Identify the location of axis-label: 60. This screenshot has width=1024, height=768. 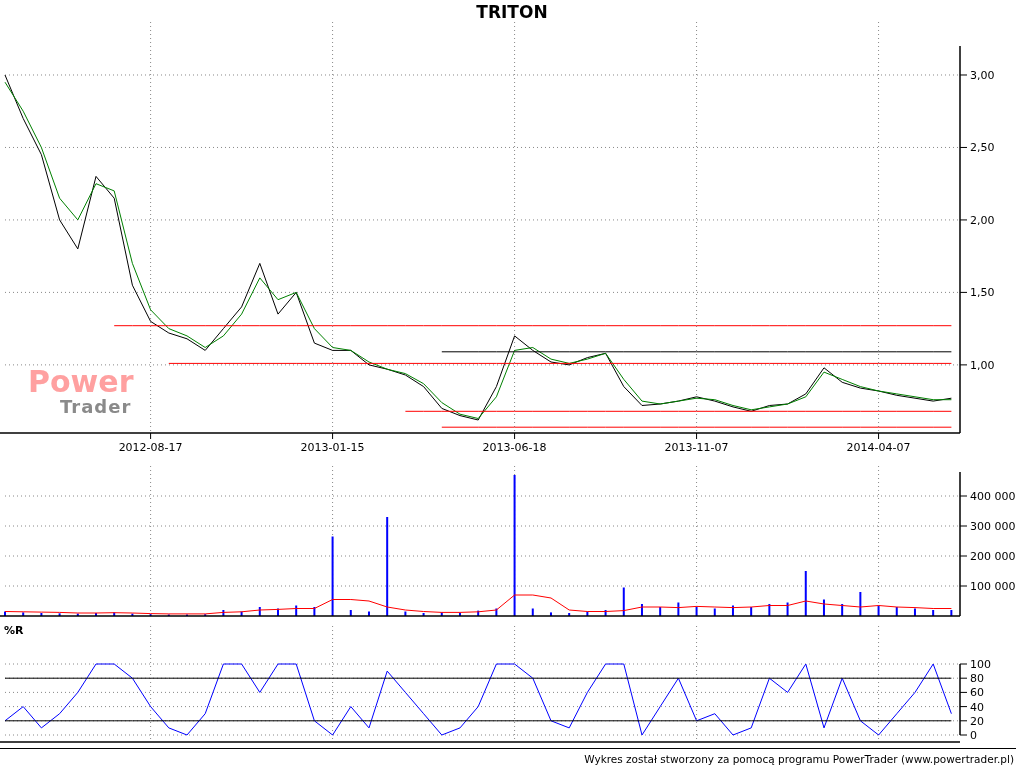
(977, 693).